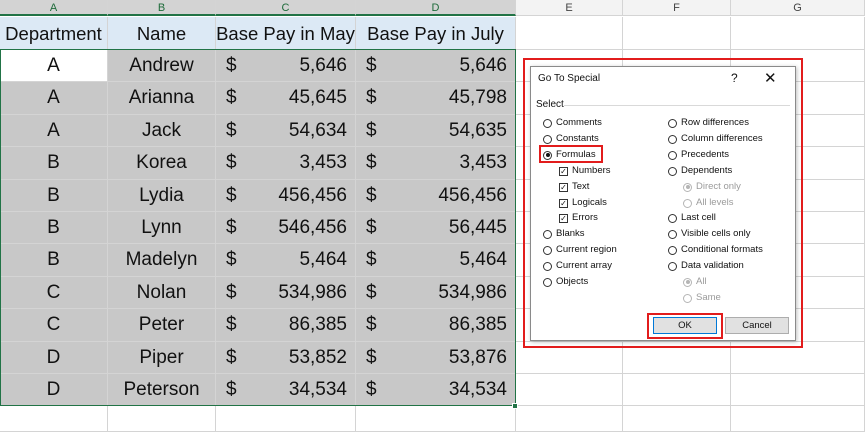 This screenshot has width=865, height=432. Describe the element at coordinates (692, 218) in the screenshot. I see `option-last-cell: Last cell` at that location.